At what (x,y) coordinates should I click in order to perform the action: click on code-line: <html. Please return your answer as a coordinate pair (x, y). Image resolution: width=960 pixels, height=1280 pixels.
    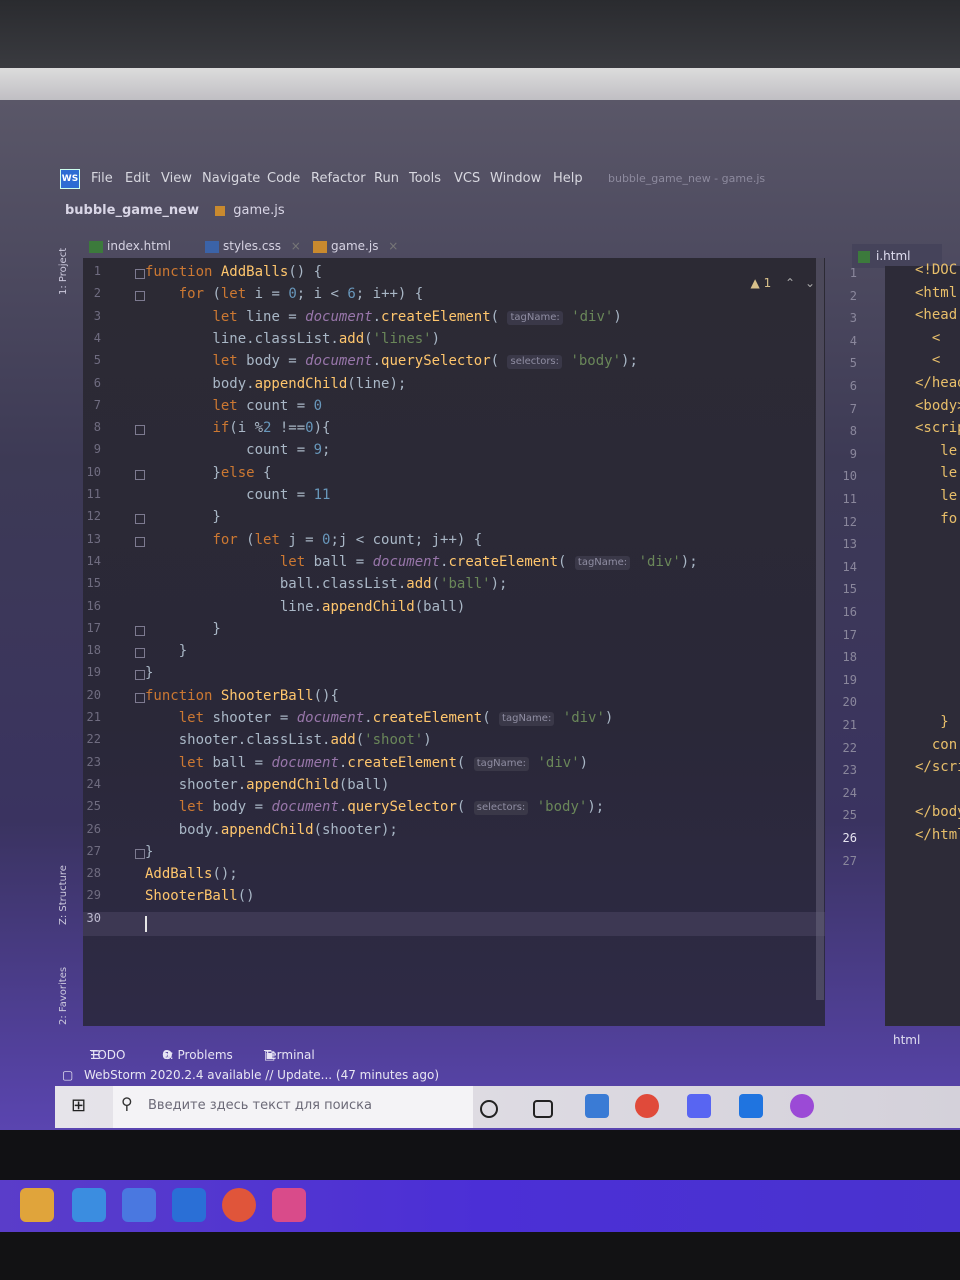
    Looking at the image, I should click on (936, 293).